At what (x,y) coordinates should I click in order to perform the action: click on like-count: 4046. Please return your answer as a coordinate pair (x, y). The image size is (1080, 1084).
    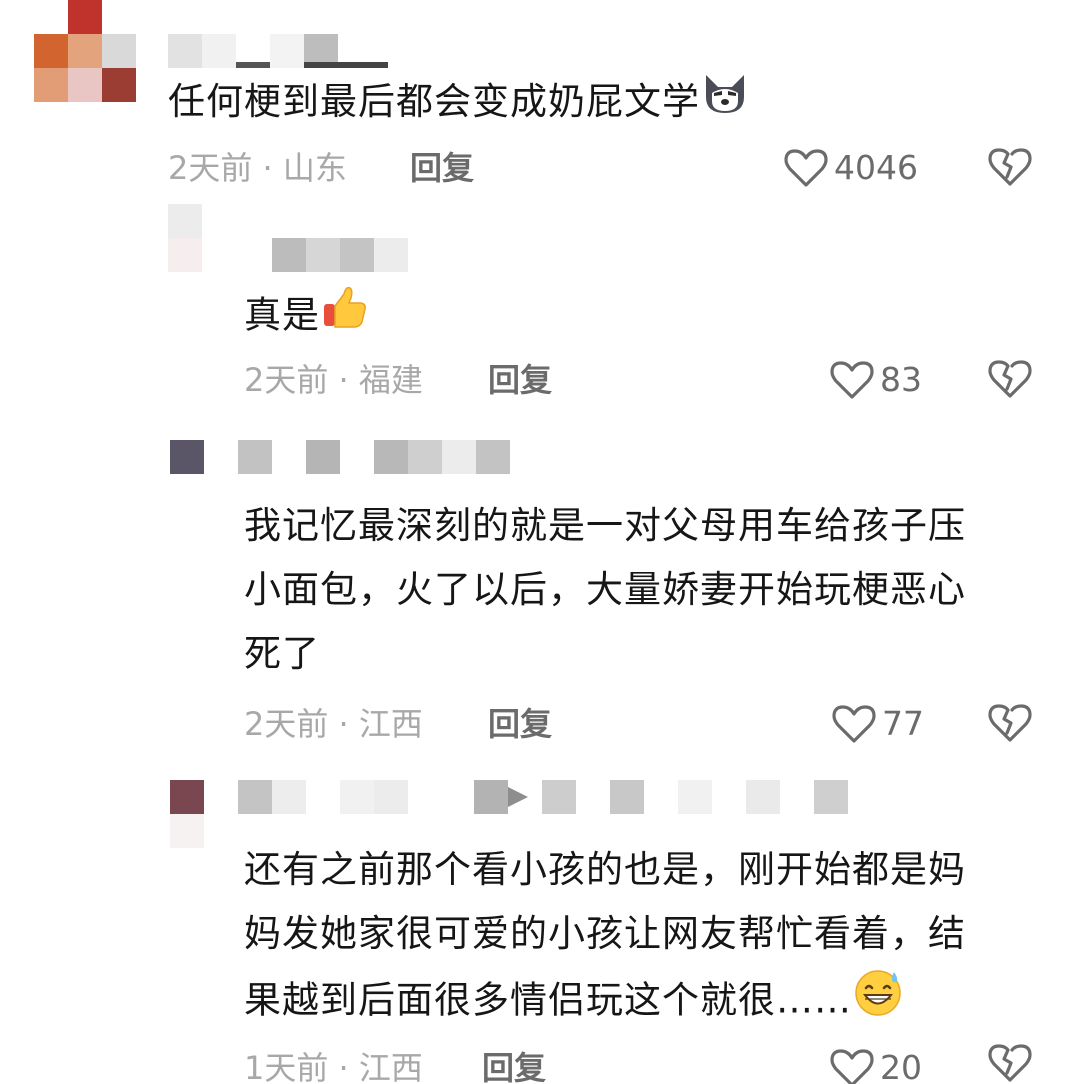
    Looking at the image, I should click on (876, 167).